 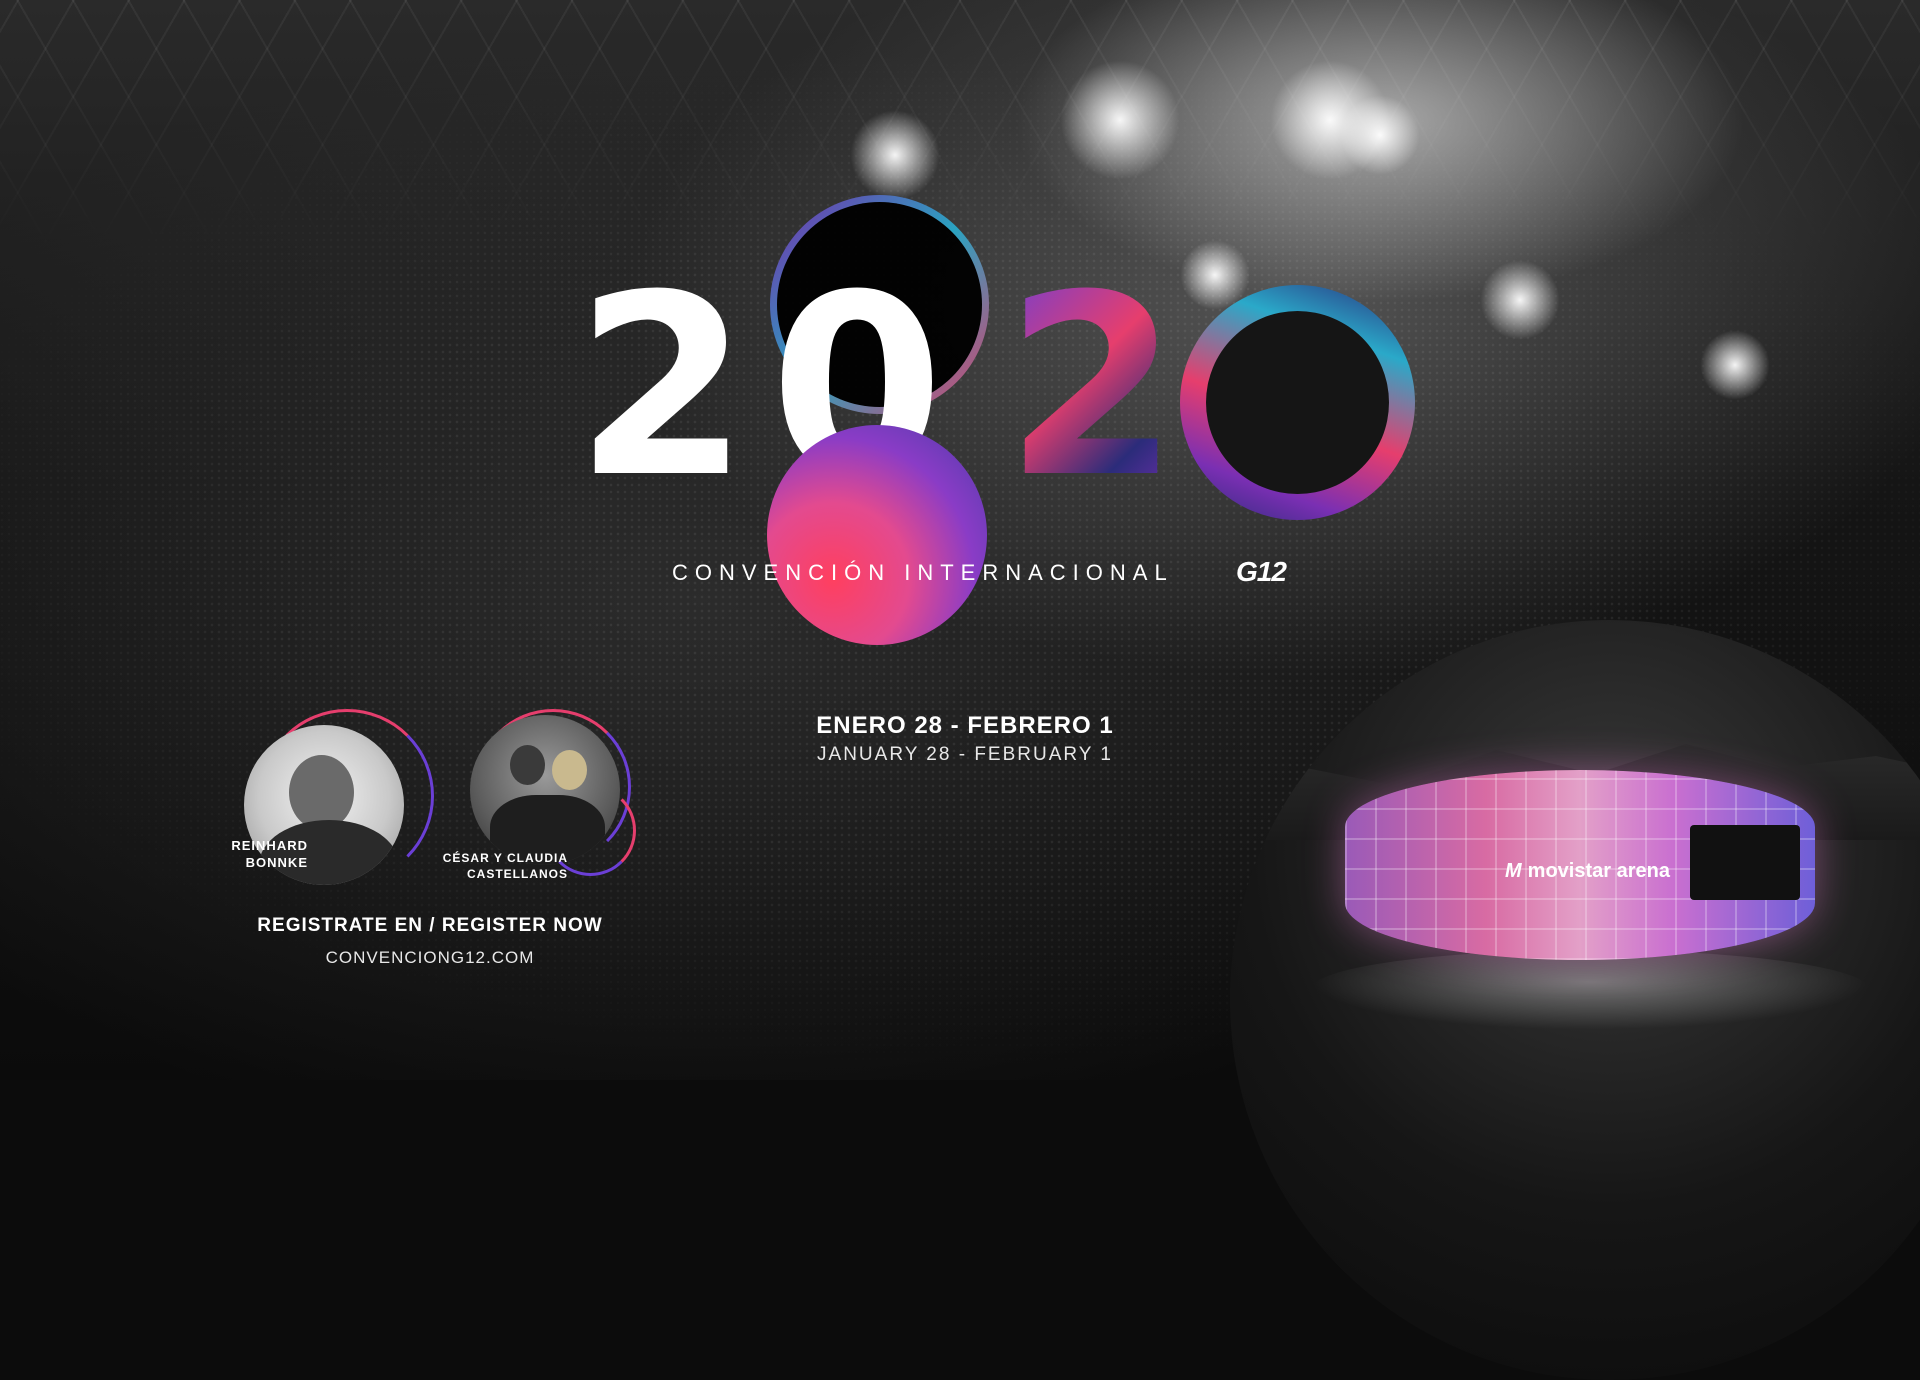 I want to click on speaker-name-line1: CÉSAR Y CLAUDIA, so click(x=505, y=858).